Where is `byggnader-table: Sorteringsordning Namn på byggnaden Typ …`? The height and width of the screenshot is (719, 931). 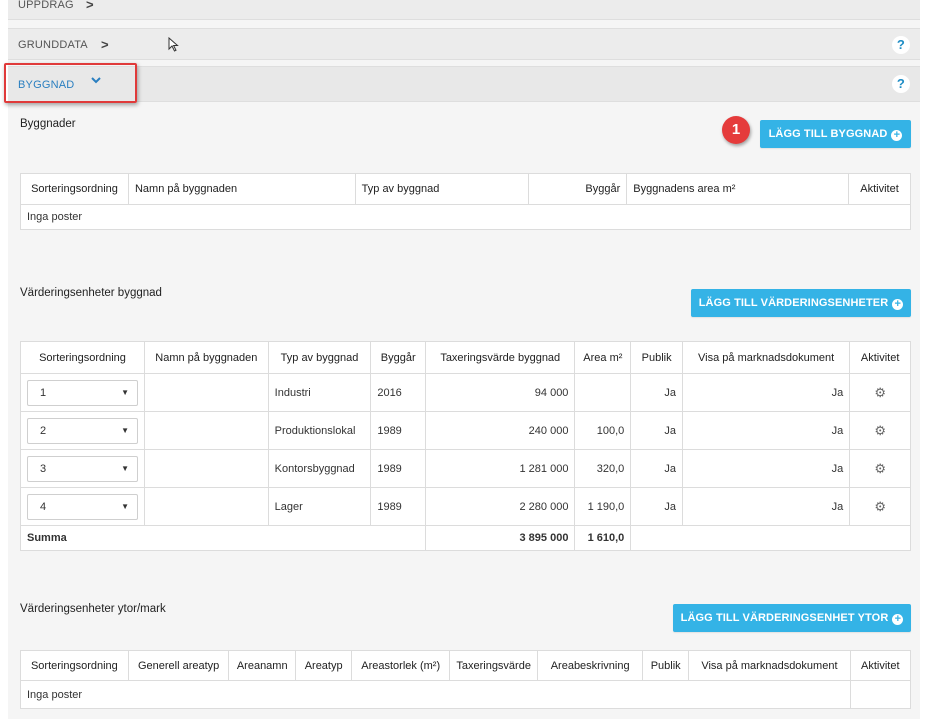
byggnader-table: Sorteringsordning Namn på byggnaden Typ … is located at coordinates (466, 201).